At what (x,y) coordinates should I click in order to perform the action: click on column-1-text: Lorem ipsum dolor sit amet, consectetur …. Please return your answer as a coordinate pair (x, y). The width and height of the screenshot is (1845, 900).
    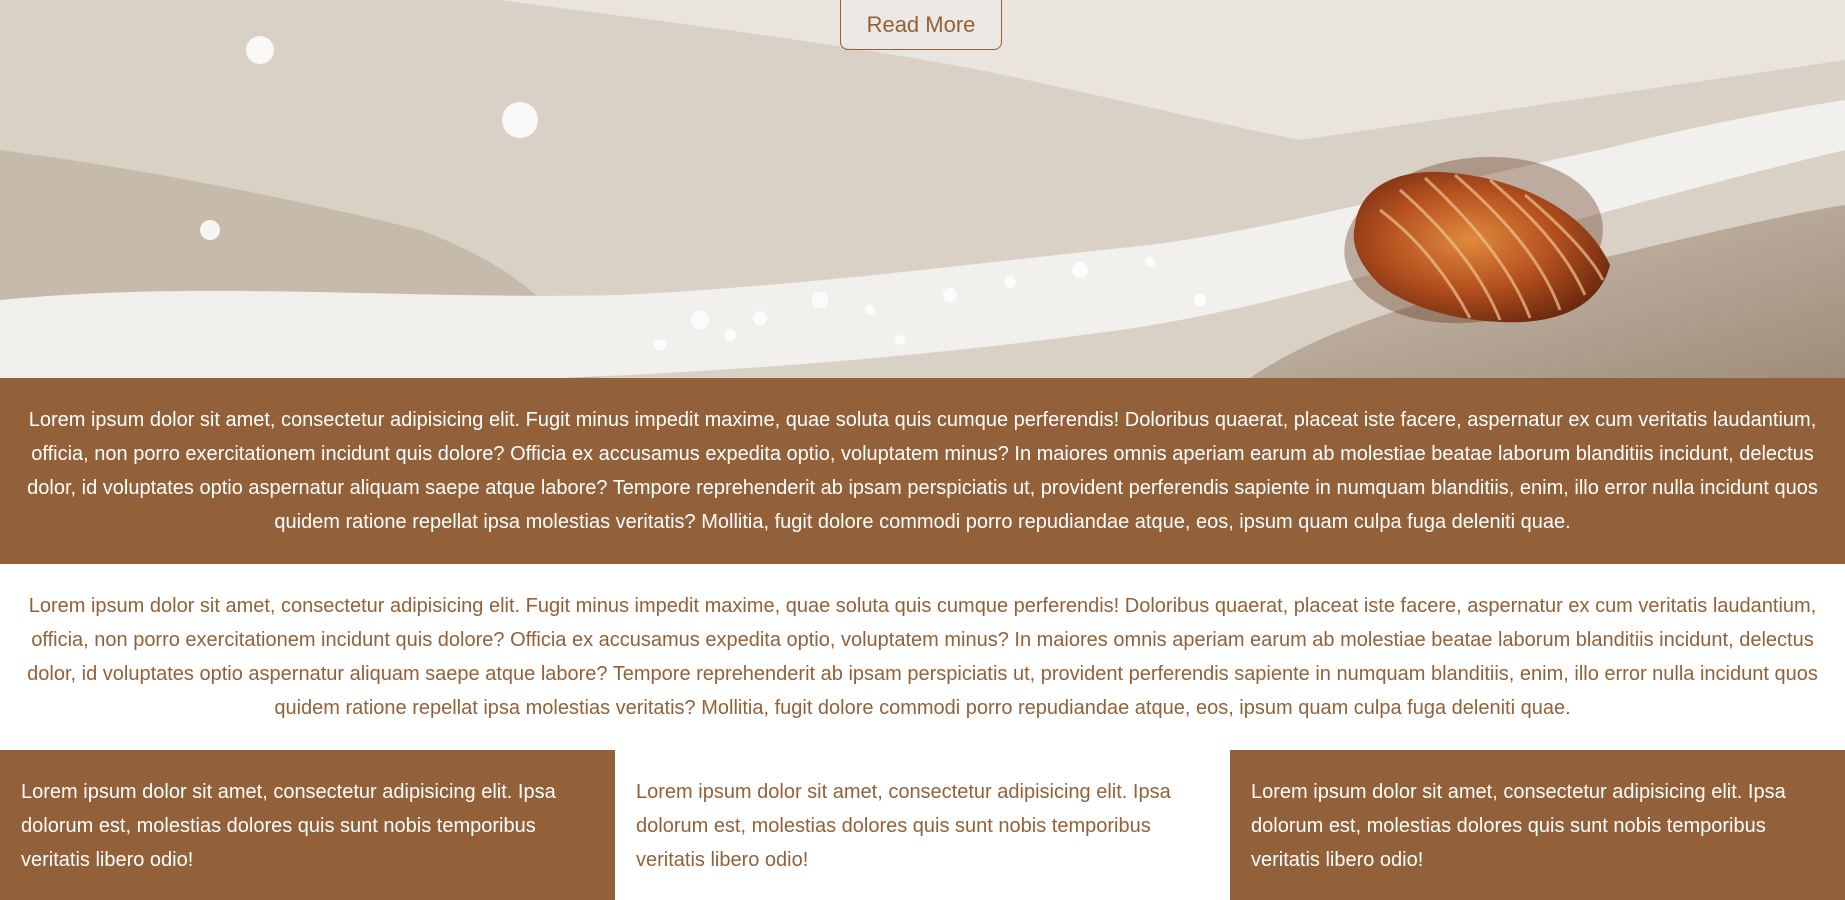
    Looking at the image, I should click on (307, 825).